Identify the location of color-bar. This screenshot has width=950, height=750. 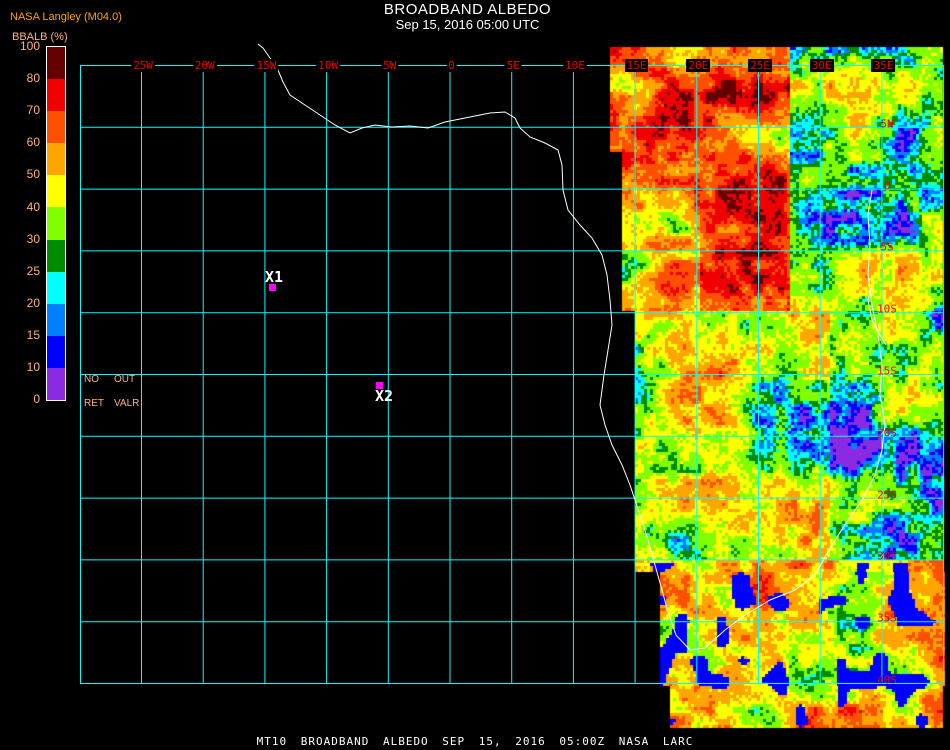
(56, 223).